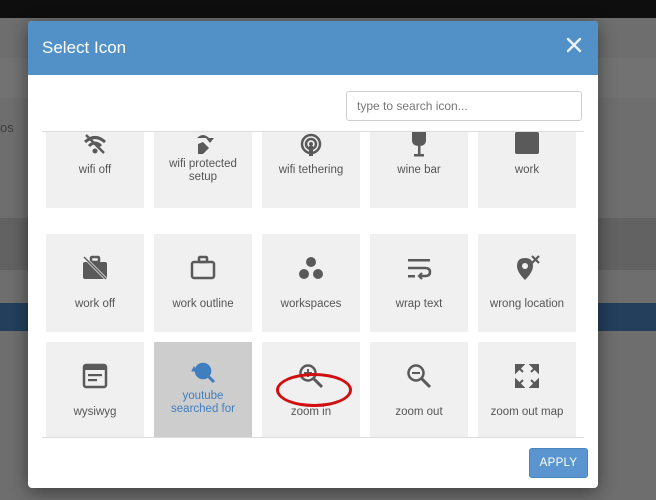 Image resolution: width=656 pixels, height=500 pixels. What do you see at coordinates (84, 47) in the screenshot?
I see `modal-title: Select Icon` at bounding box center [84, 47].